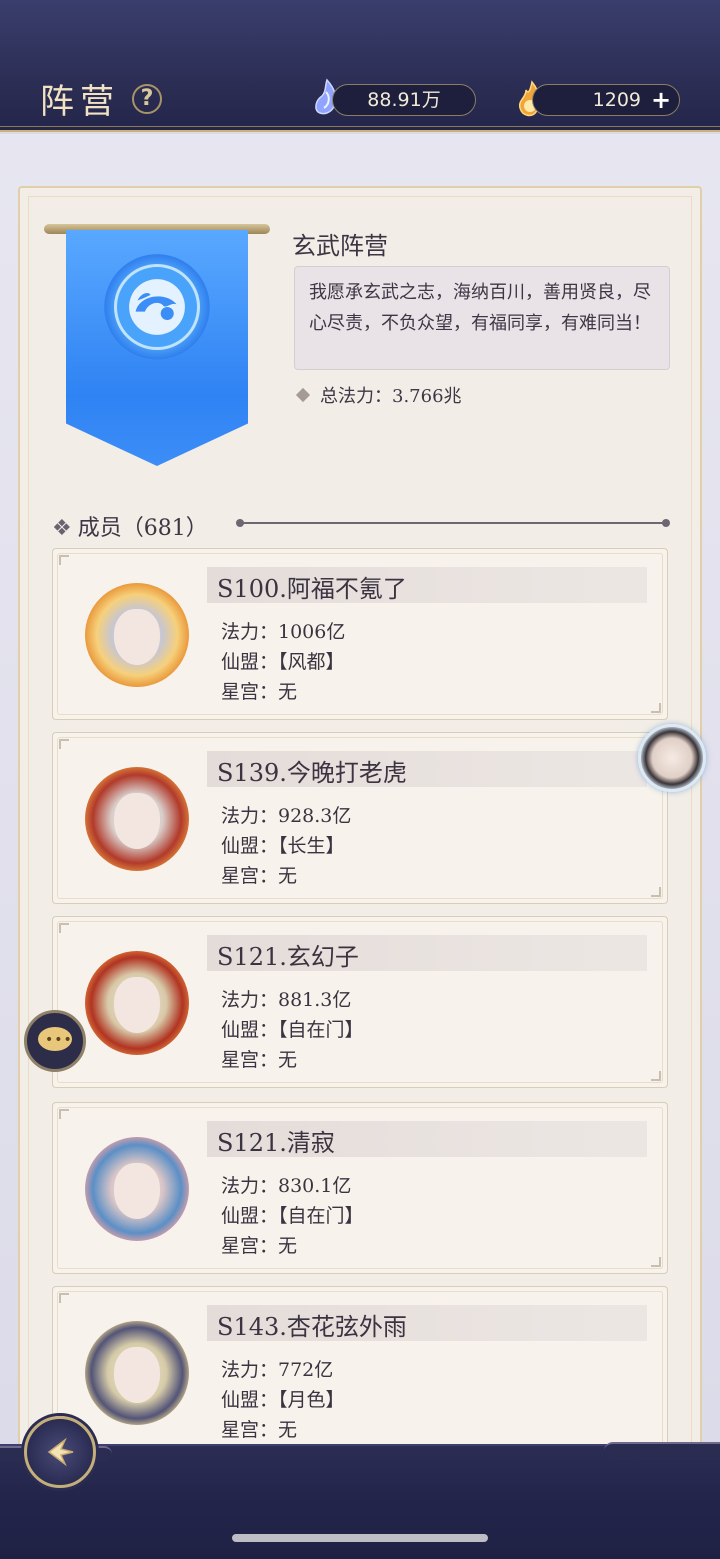  What do you see at coordinates (286, 816) in the screenshot?
I see `member-power: 法力：928.3亿` at bounding box center [286, 816].